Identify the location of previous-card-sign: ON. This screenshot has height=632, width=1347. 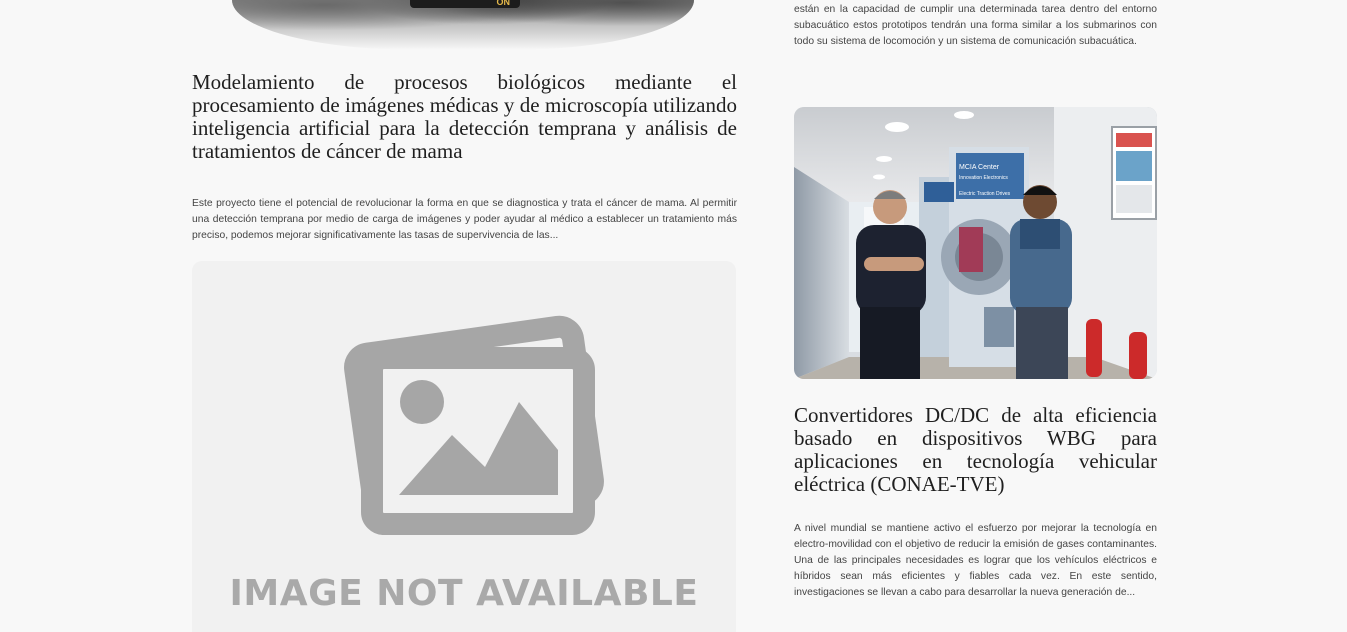
(465, 4).